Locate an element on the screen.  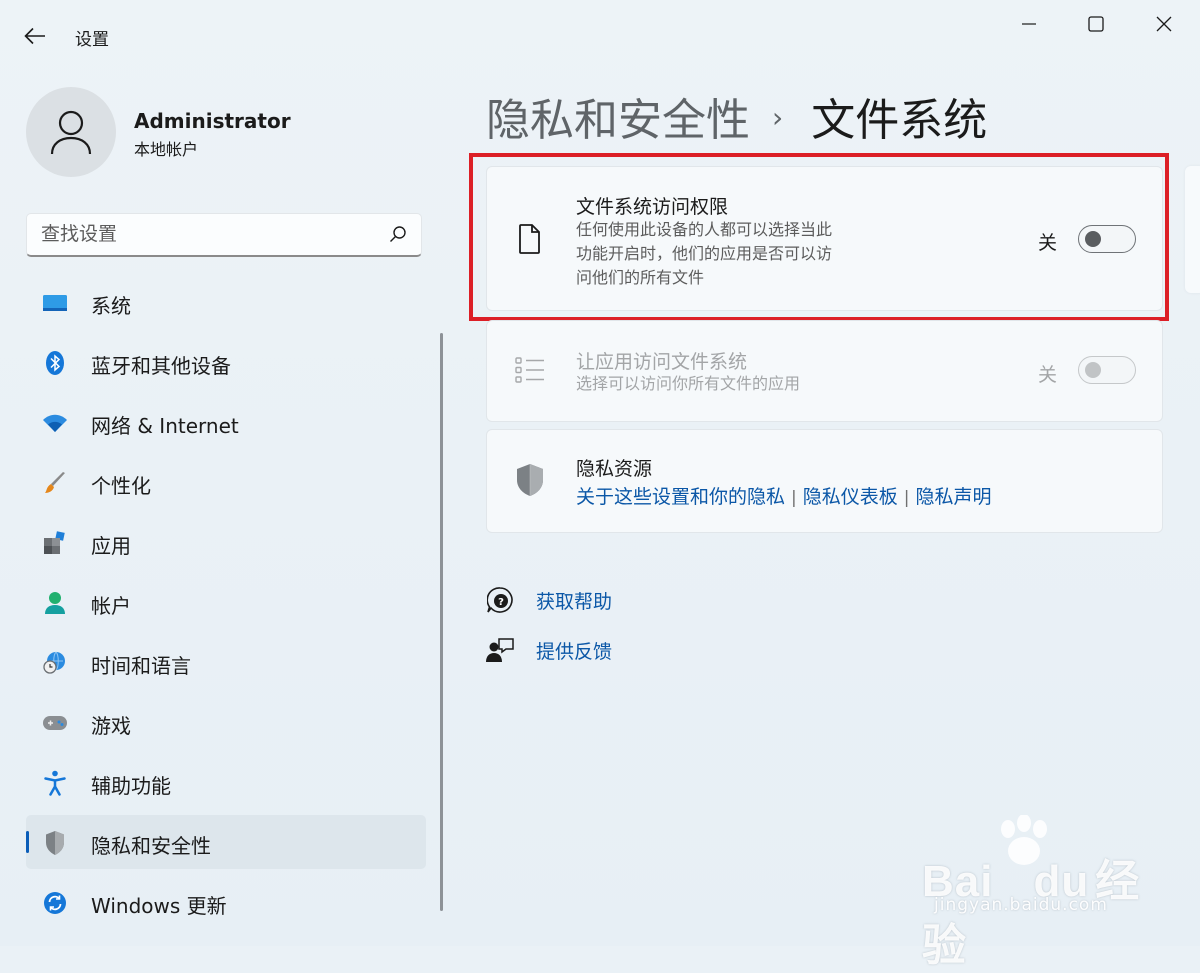
list-icon is located at coordinates (530, 370).